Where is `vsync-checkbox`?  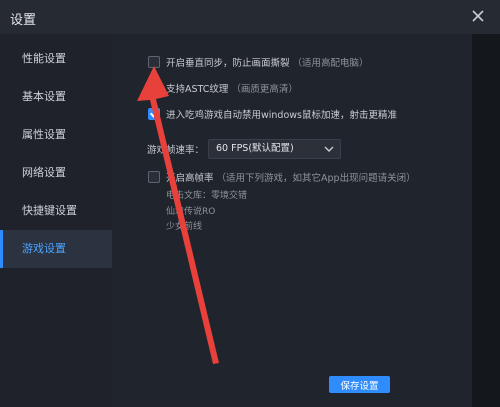
vsync-checkbox is located at coordinates (154, 62).